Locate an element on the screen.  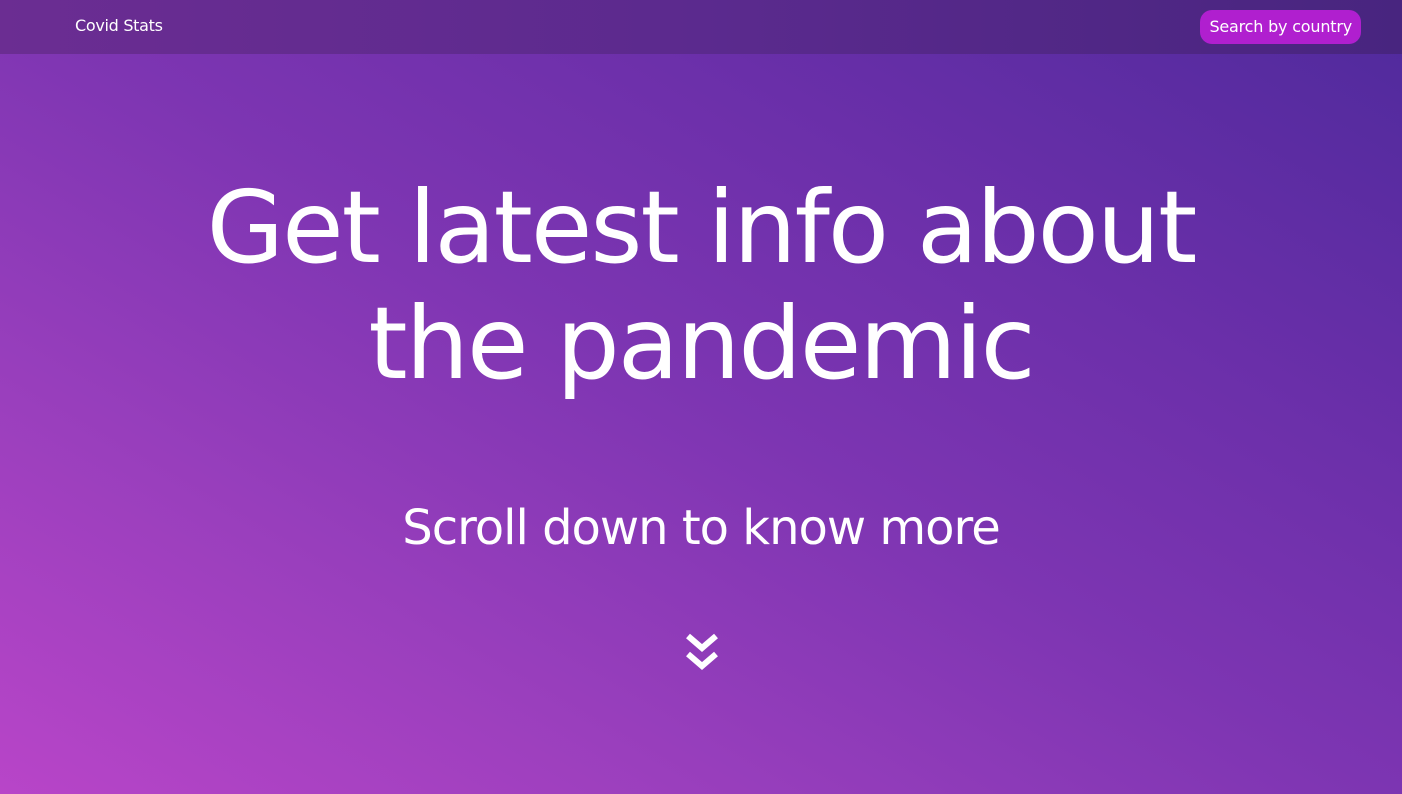
hero-title-line-1: Get latest info about is located at coordinates (702, 227).